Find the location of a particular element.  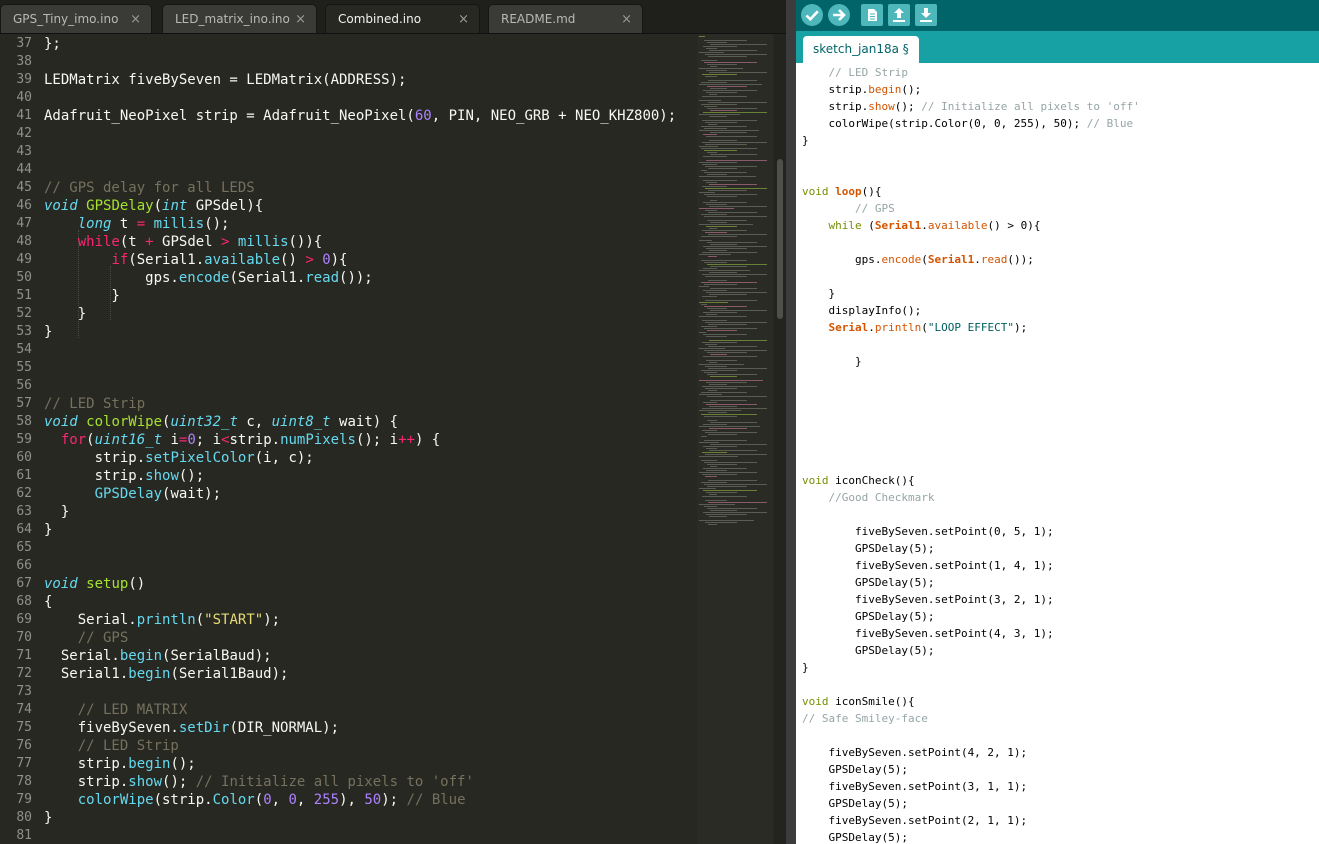

code-token: < is located at coordinates (225, 440).